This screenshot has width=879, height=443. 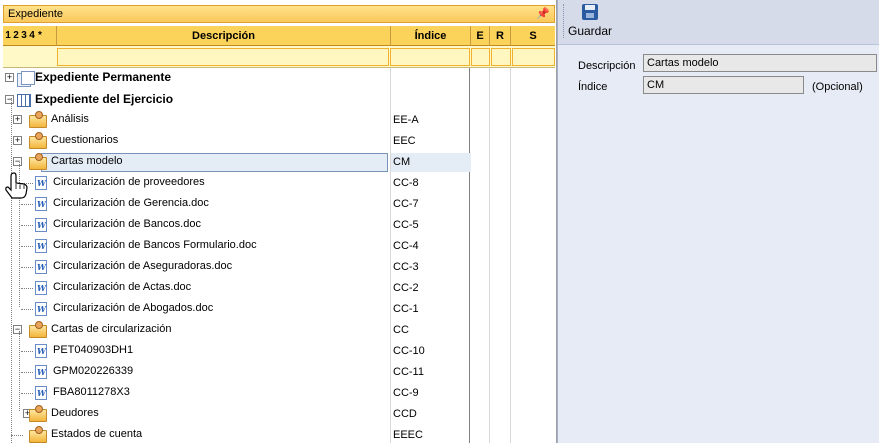 I want to click on row-index: CCD, so click(x=405, y=414).